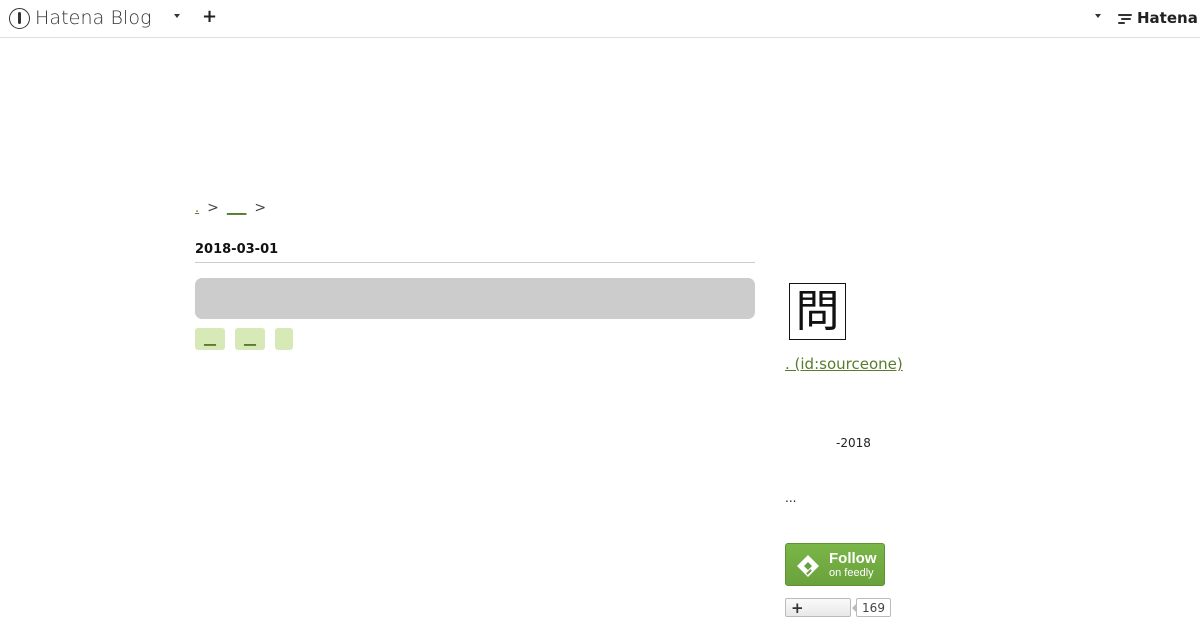  I want to click on follow-on-feedly-button: Follow on feedly, so click(835, 564).